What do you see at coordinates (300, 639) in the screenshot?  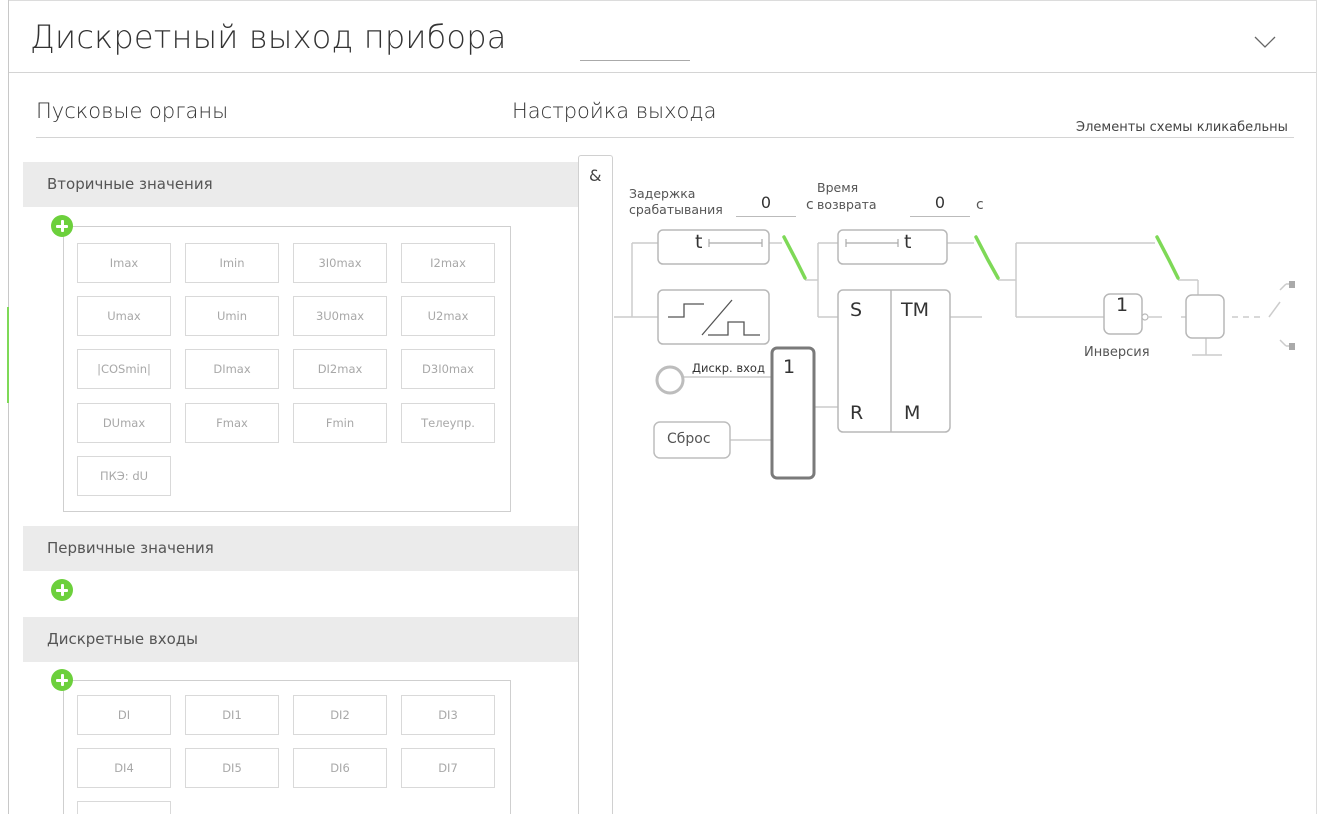 I see `group-discrete-header: Дискретные входы` at bounding box center [300, 639].